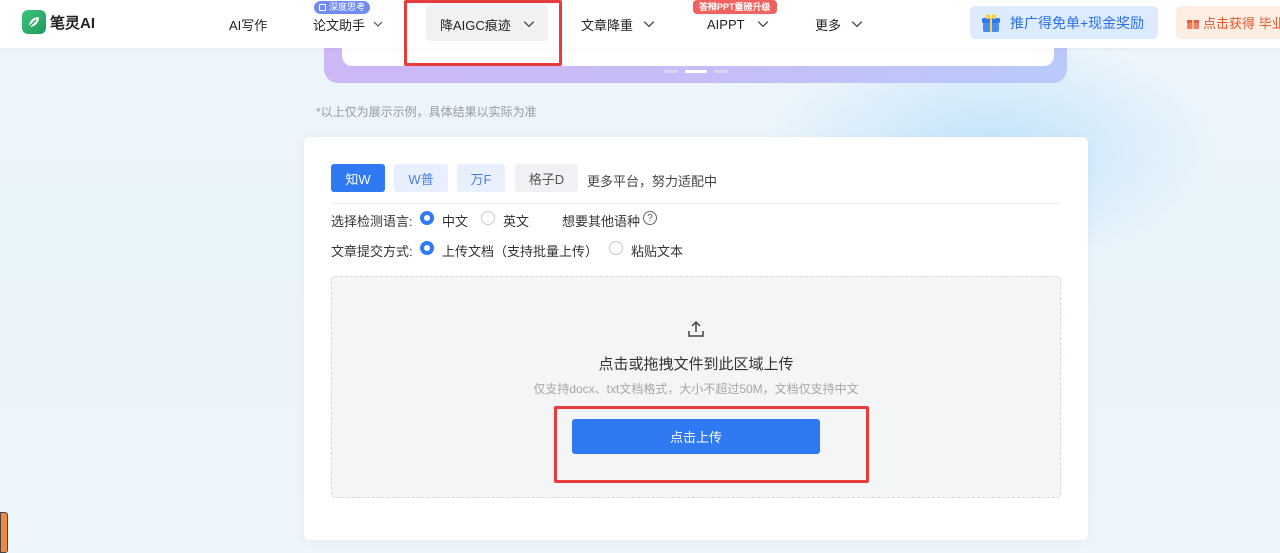 This screenshot has width=1280, height=553. Describe the element at coordinates (1077, 22) in the screenshot. I see `promo-label: 推广得免单+现金奖励` at that location.